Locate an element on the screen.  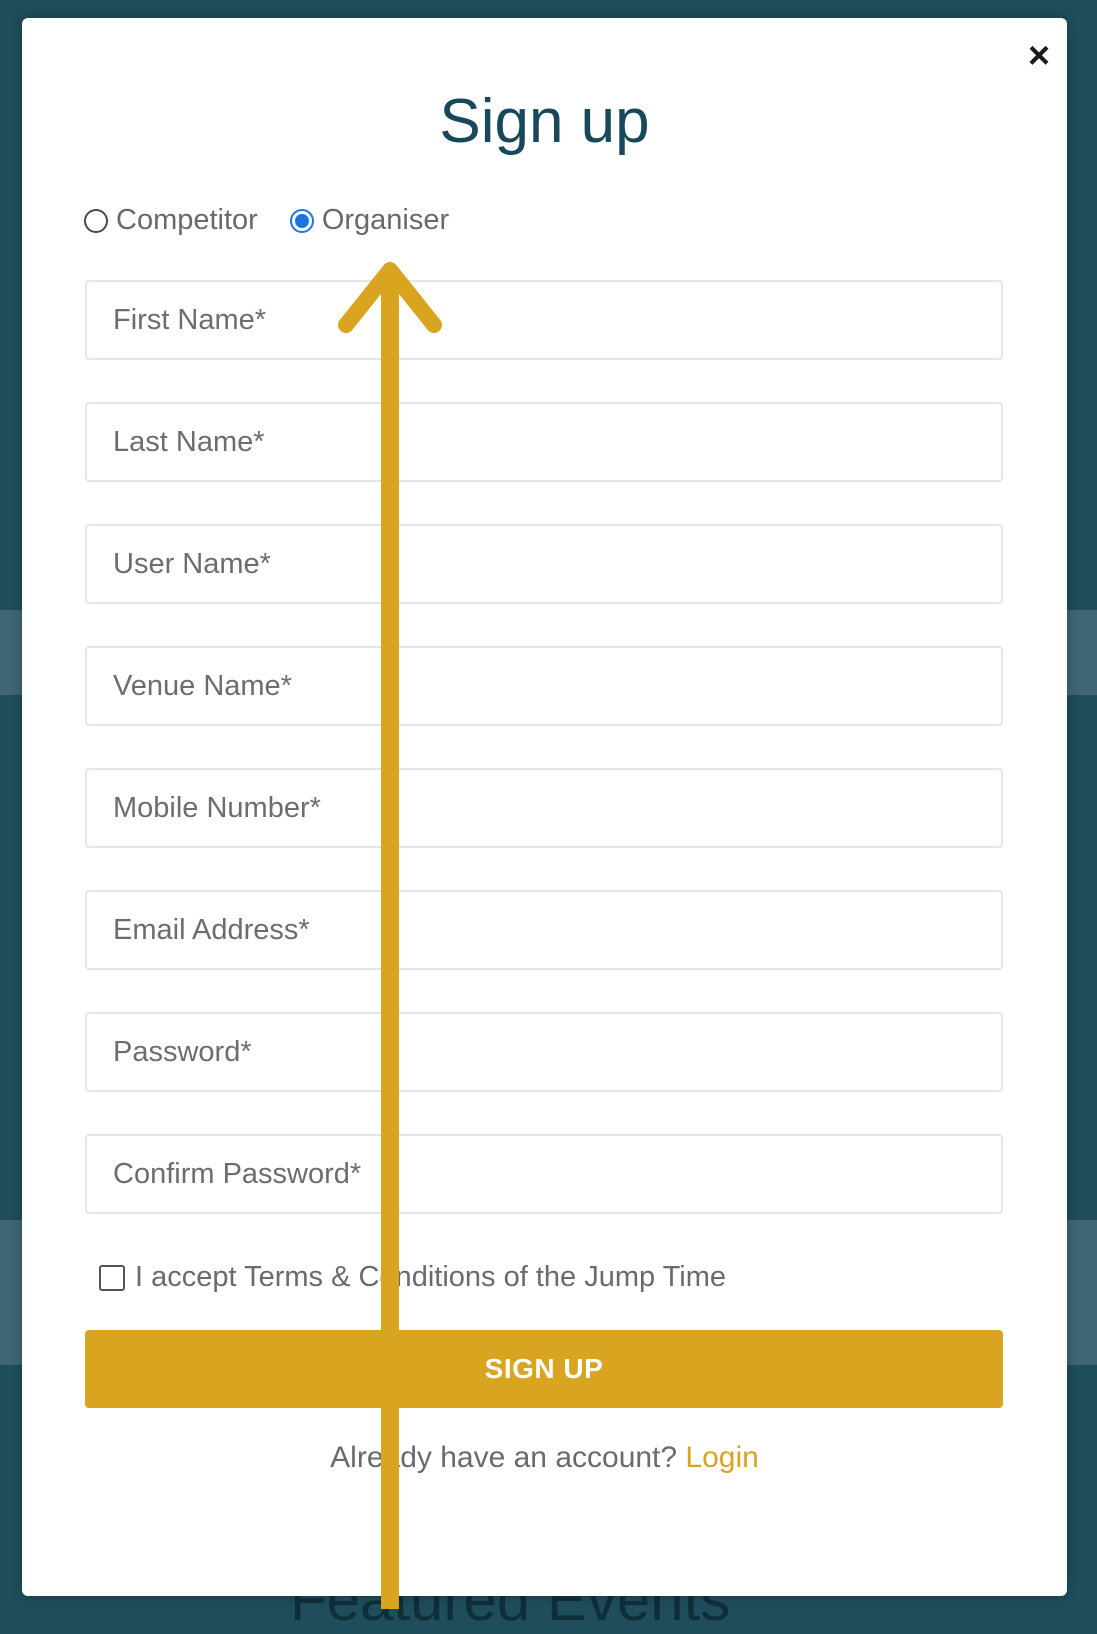
role-option-competitor: Competitor is located at coordinates (171, 220).